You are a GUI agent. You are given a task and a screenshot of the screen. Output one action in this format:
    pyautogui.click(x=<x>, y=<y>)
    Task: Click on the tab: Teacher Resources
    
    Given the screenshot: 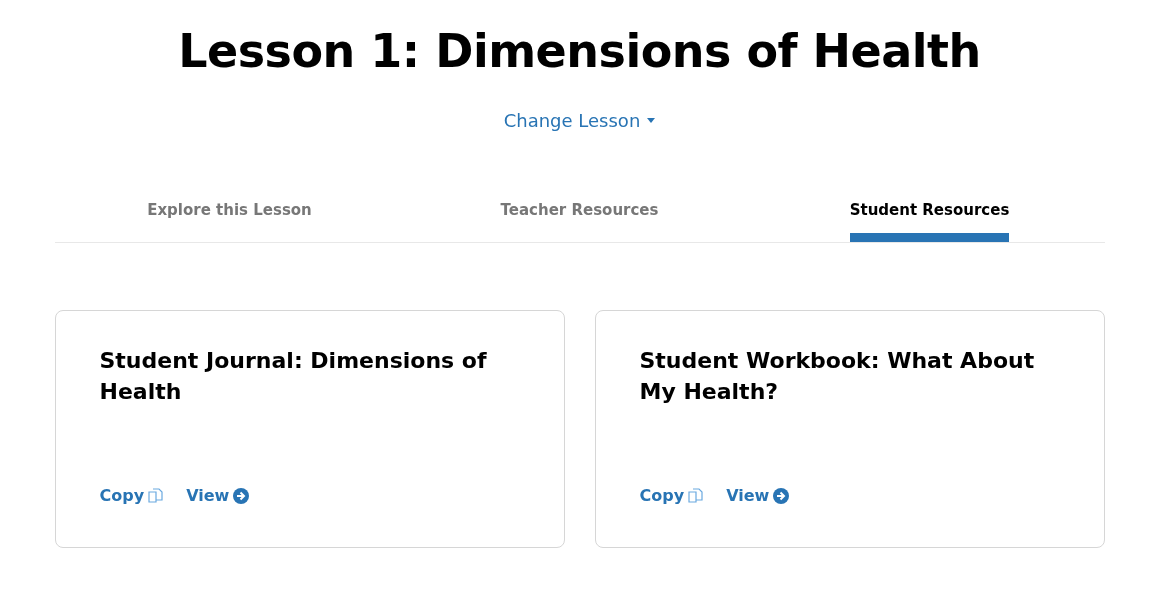 What is the action you would take?
    pyautogui.click(x=579, y=217)
    